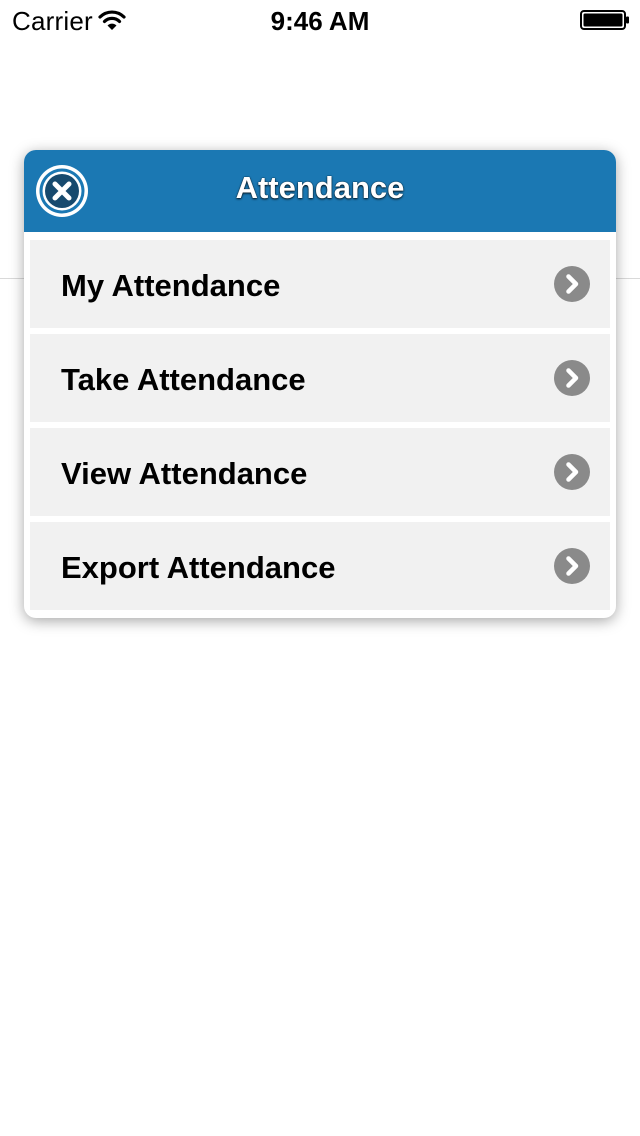 This screenshot has height=1136, width=640. Describe the element at coordinates (320, 472) in the screenshot. I see `menu-item-view-attendance: View Attendance` at that location.